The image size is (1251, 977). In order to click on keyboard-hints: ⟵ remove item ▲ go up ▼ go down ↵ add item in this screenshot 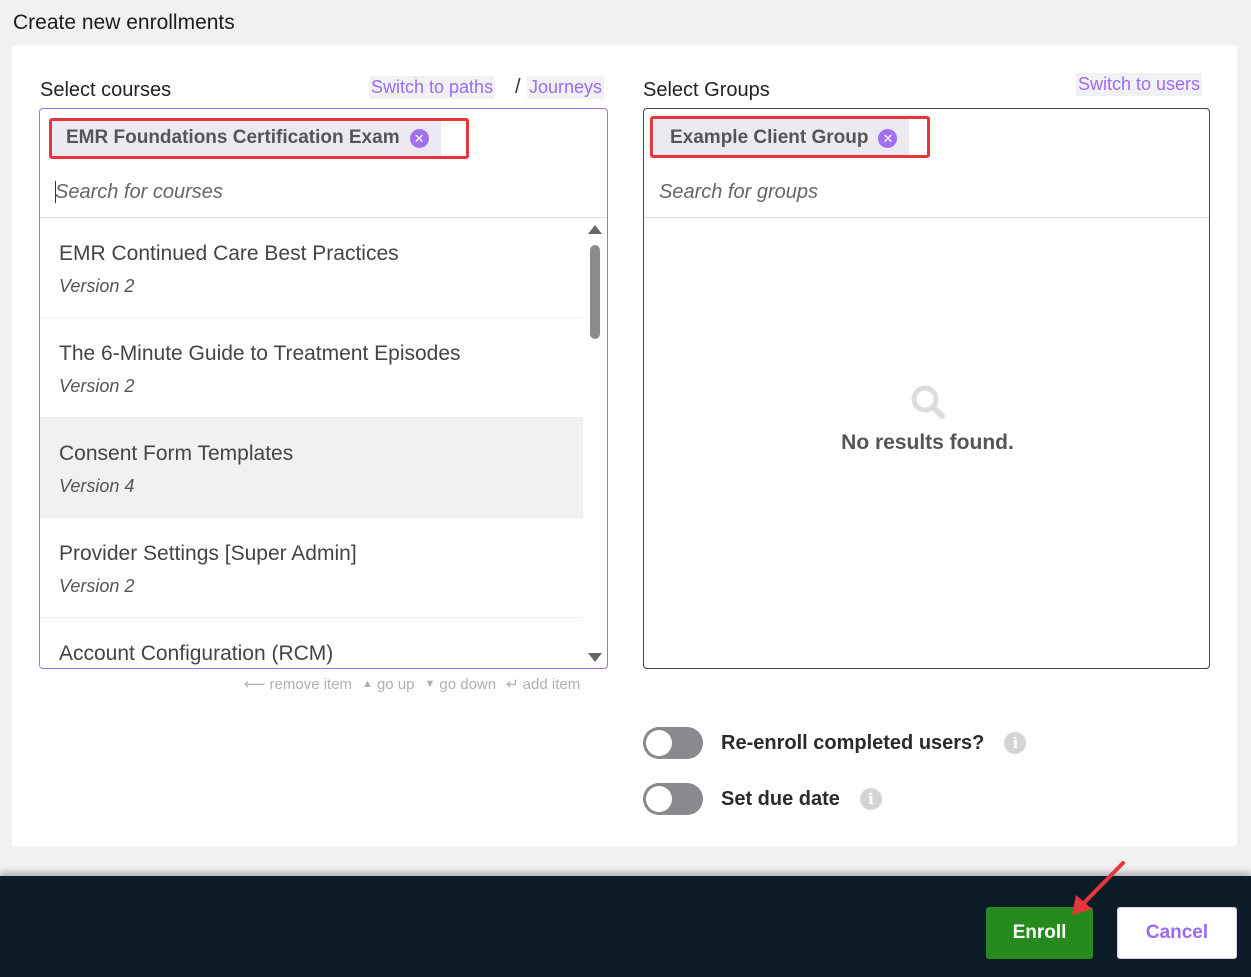, I will do `click(412, 684)`.